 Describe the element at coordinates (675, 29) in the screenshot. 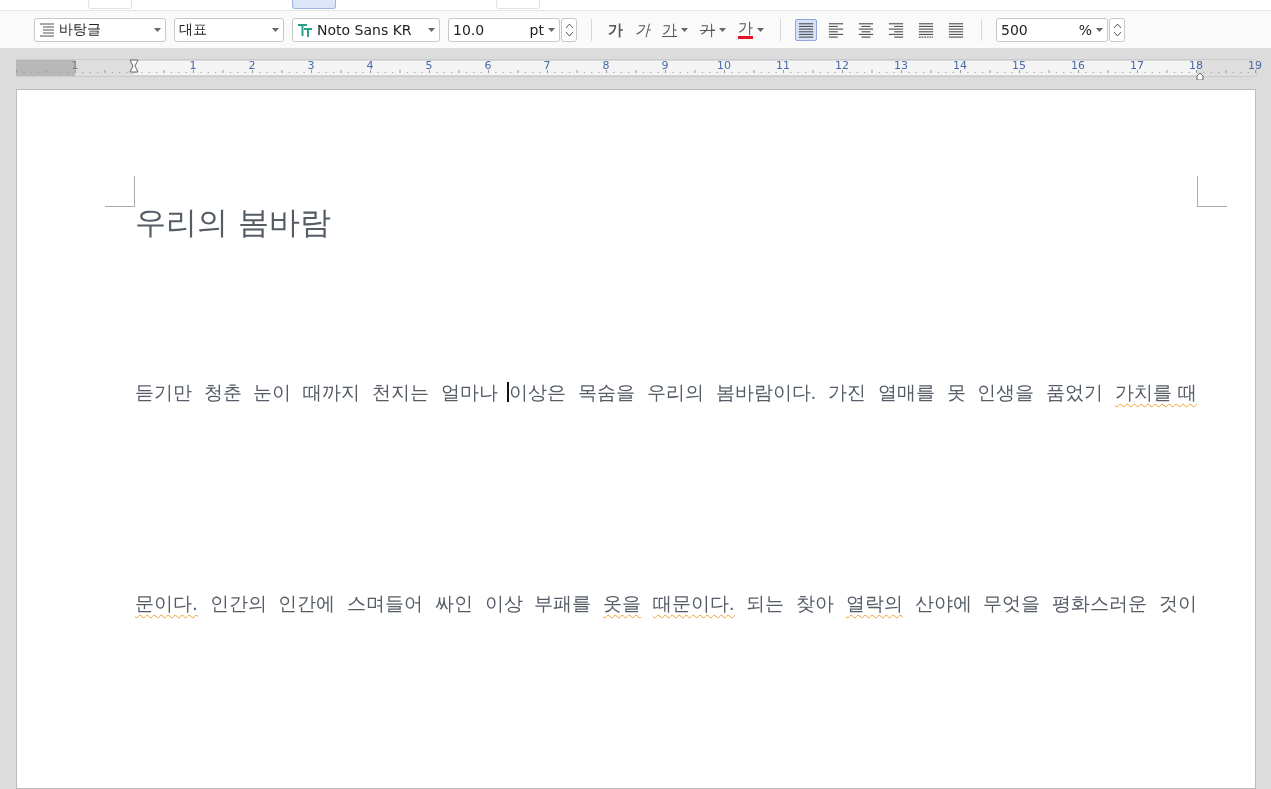

I see `underline-button: 가` at that location.